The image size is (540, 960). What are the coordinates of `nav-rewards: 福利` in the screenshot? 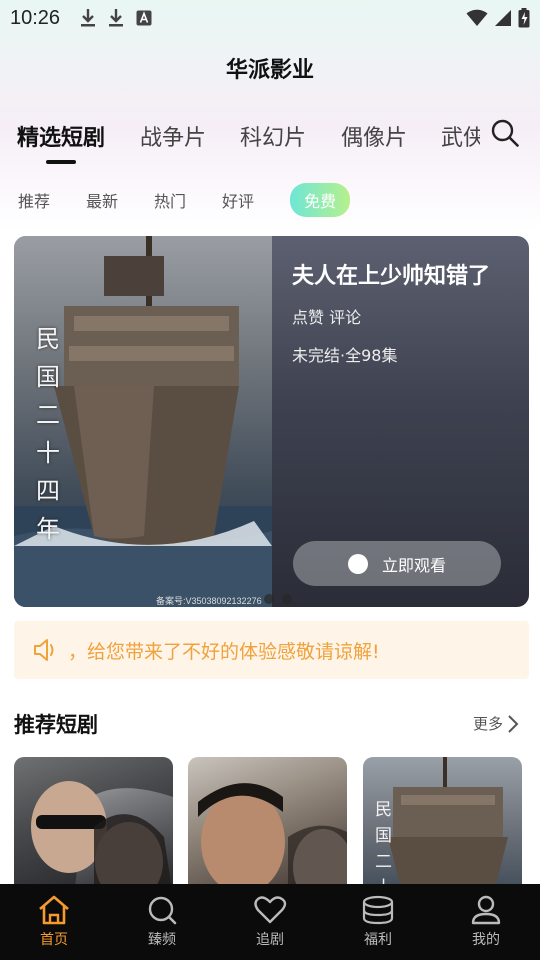 It's located at (378, 922).